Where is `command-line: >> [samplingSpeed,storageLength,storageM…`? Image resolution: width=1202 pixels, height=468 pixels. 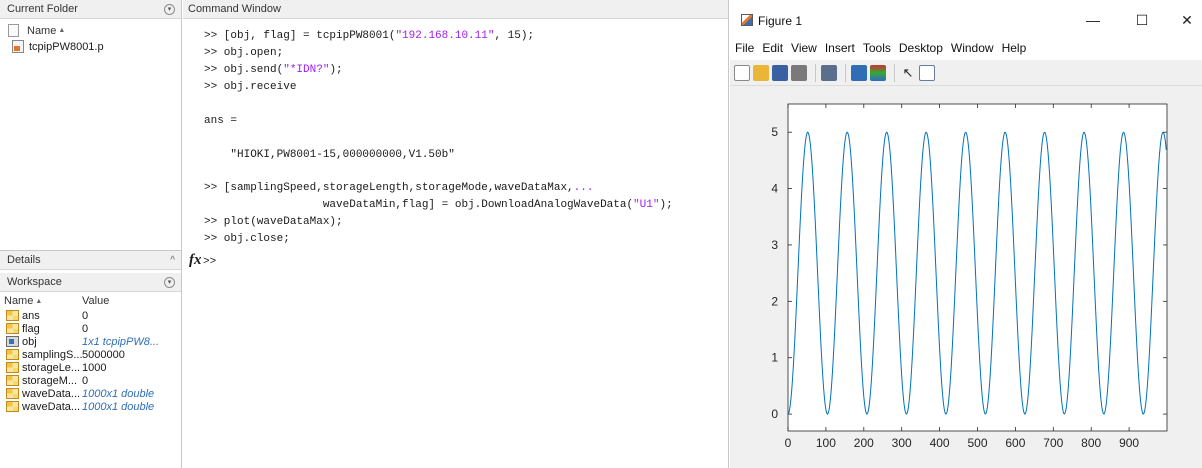
command-line: >> [samplingSpeed,storageLength,storageM… is located at coordinates (399, 188).